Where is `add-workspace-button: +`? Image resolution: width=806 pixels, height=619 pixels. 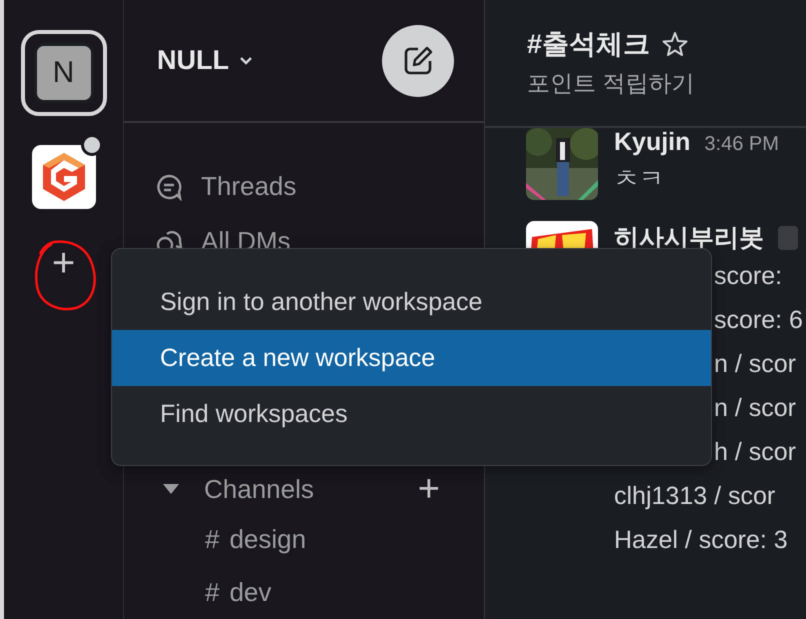 add-workspace-button: + is located at coordinates (63, 263).